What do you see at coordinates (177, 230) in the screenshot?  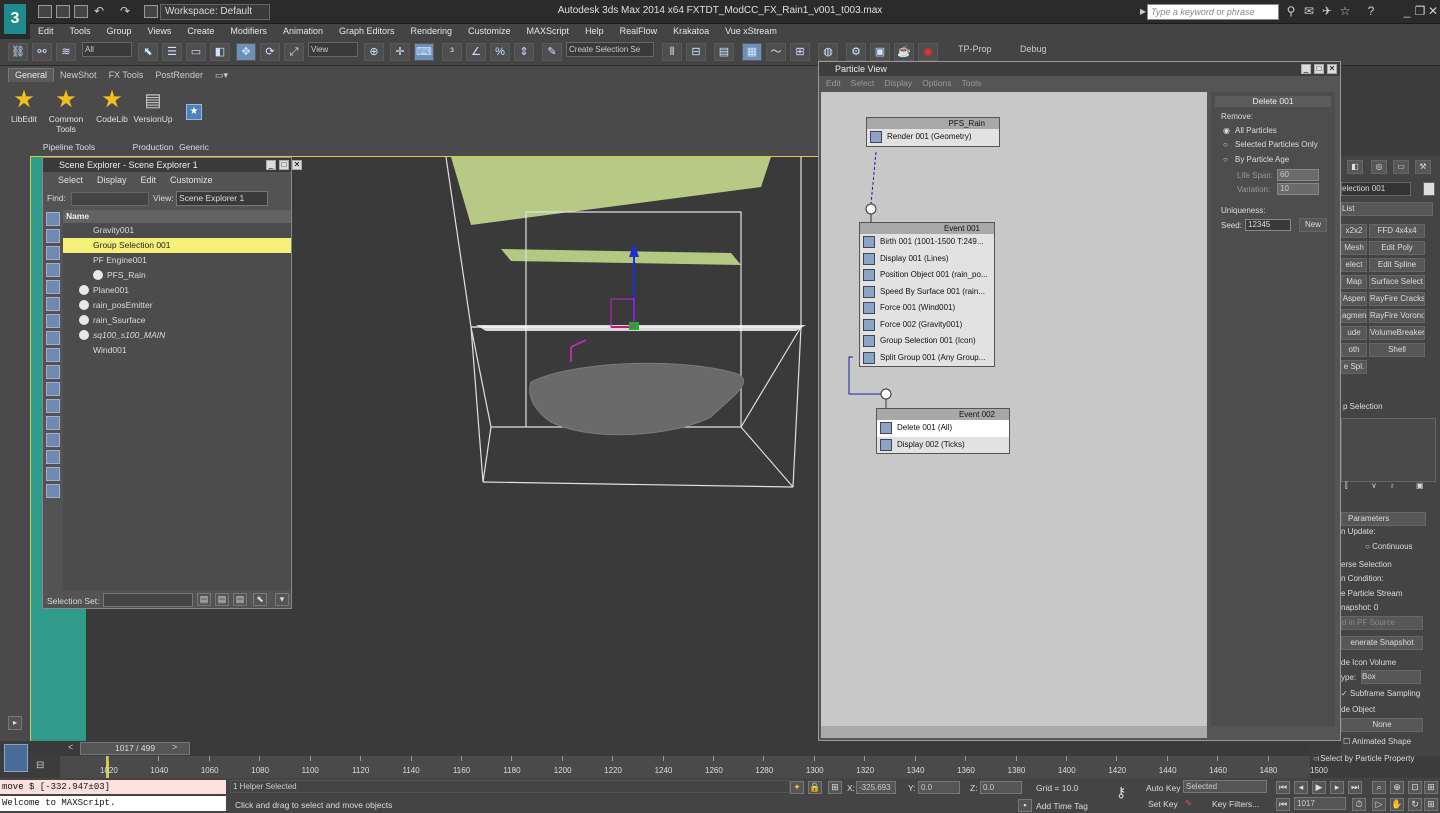 I see `scene-object-row: Gravity001` at bounding box center [177, 230].